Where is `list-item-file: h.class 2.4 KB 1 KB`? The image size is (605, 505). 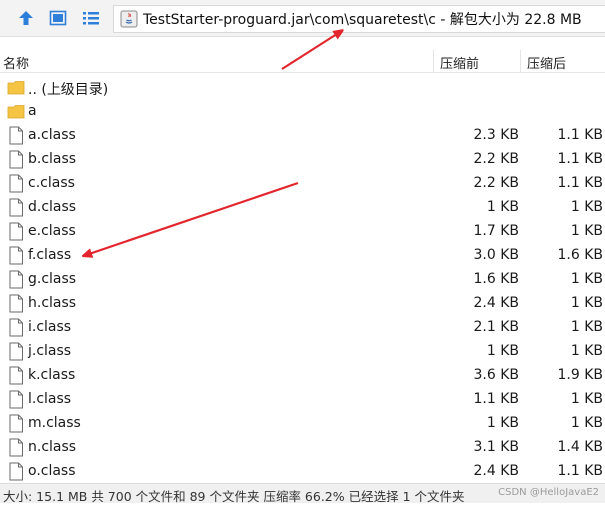 list-item-file: h.class 2.4 KB 1 KB is located at coordinates (302, 303).